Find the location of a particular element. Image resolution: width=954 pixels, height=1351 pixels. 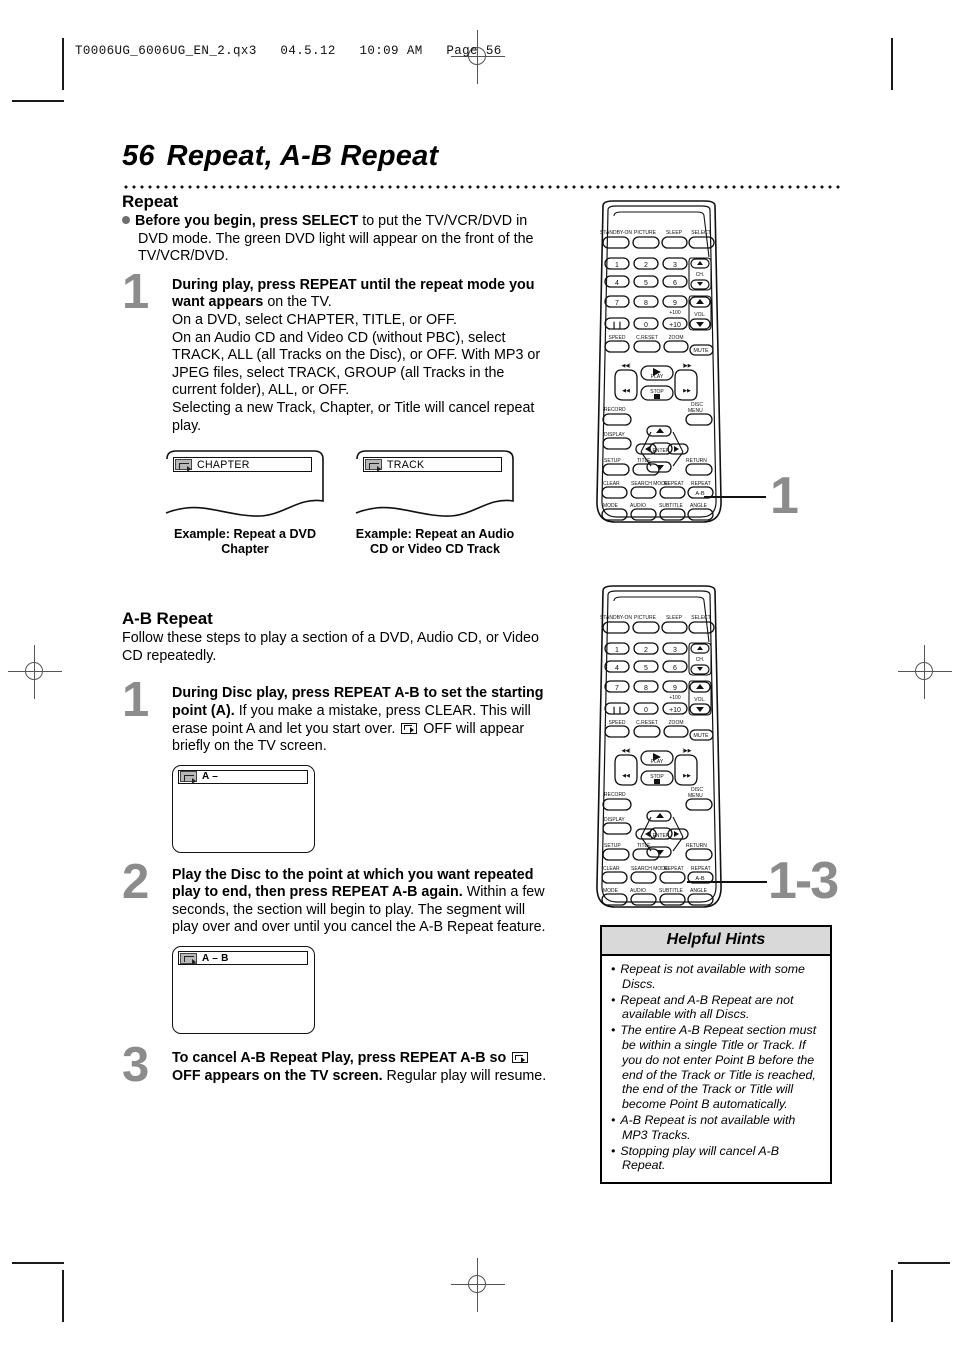

osd-bar: A – is located at coordinates (243, 776).